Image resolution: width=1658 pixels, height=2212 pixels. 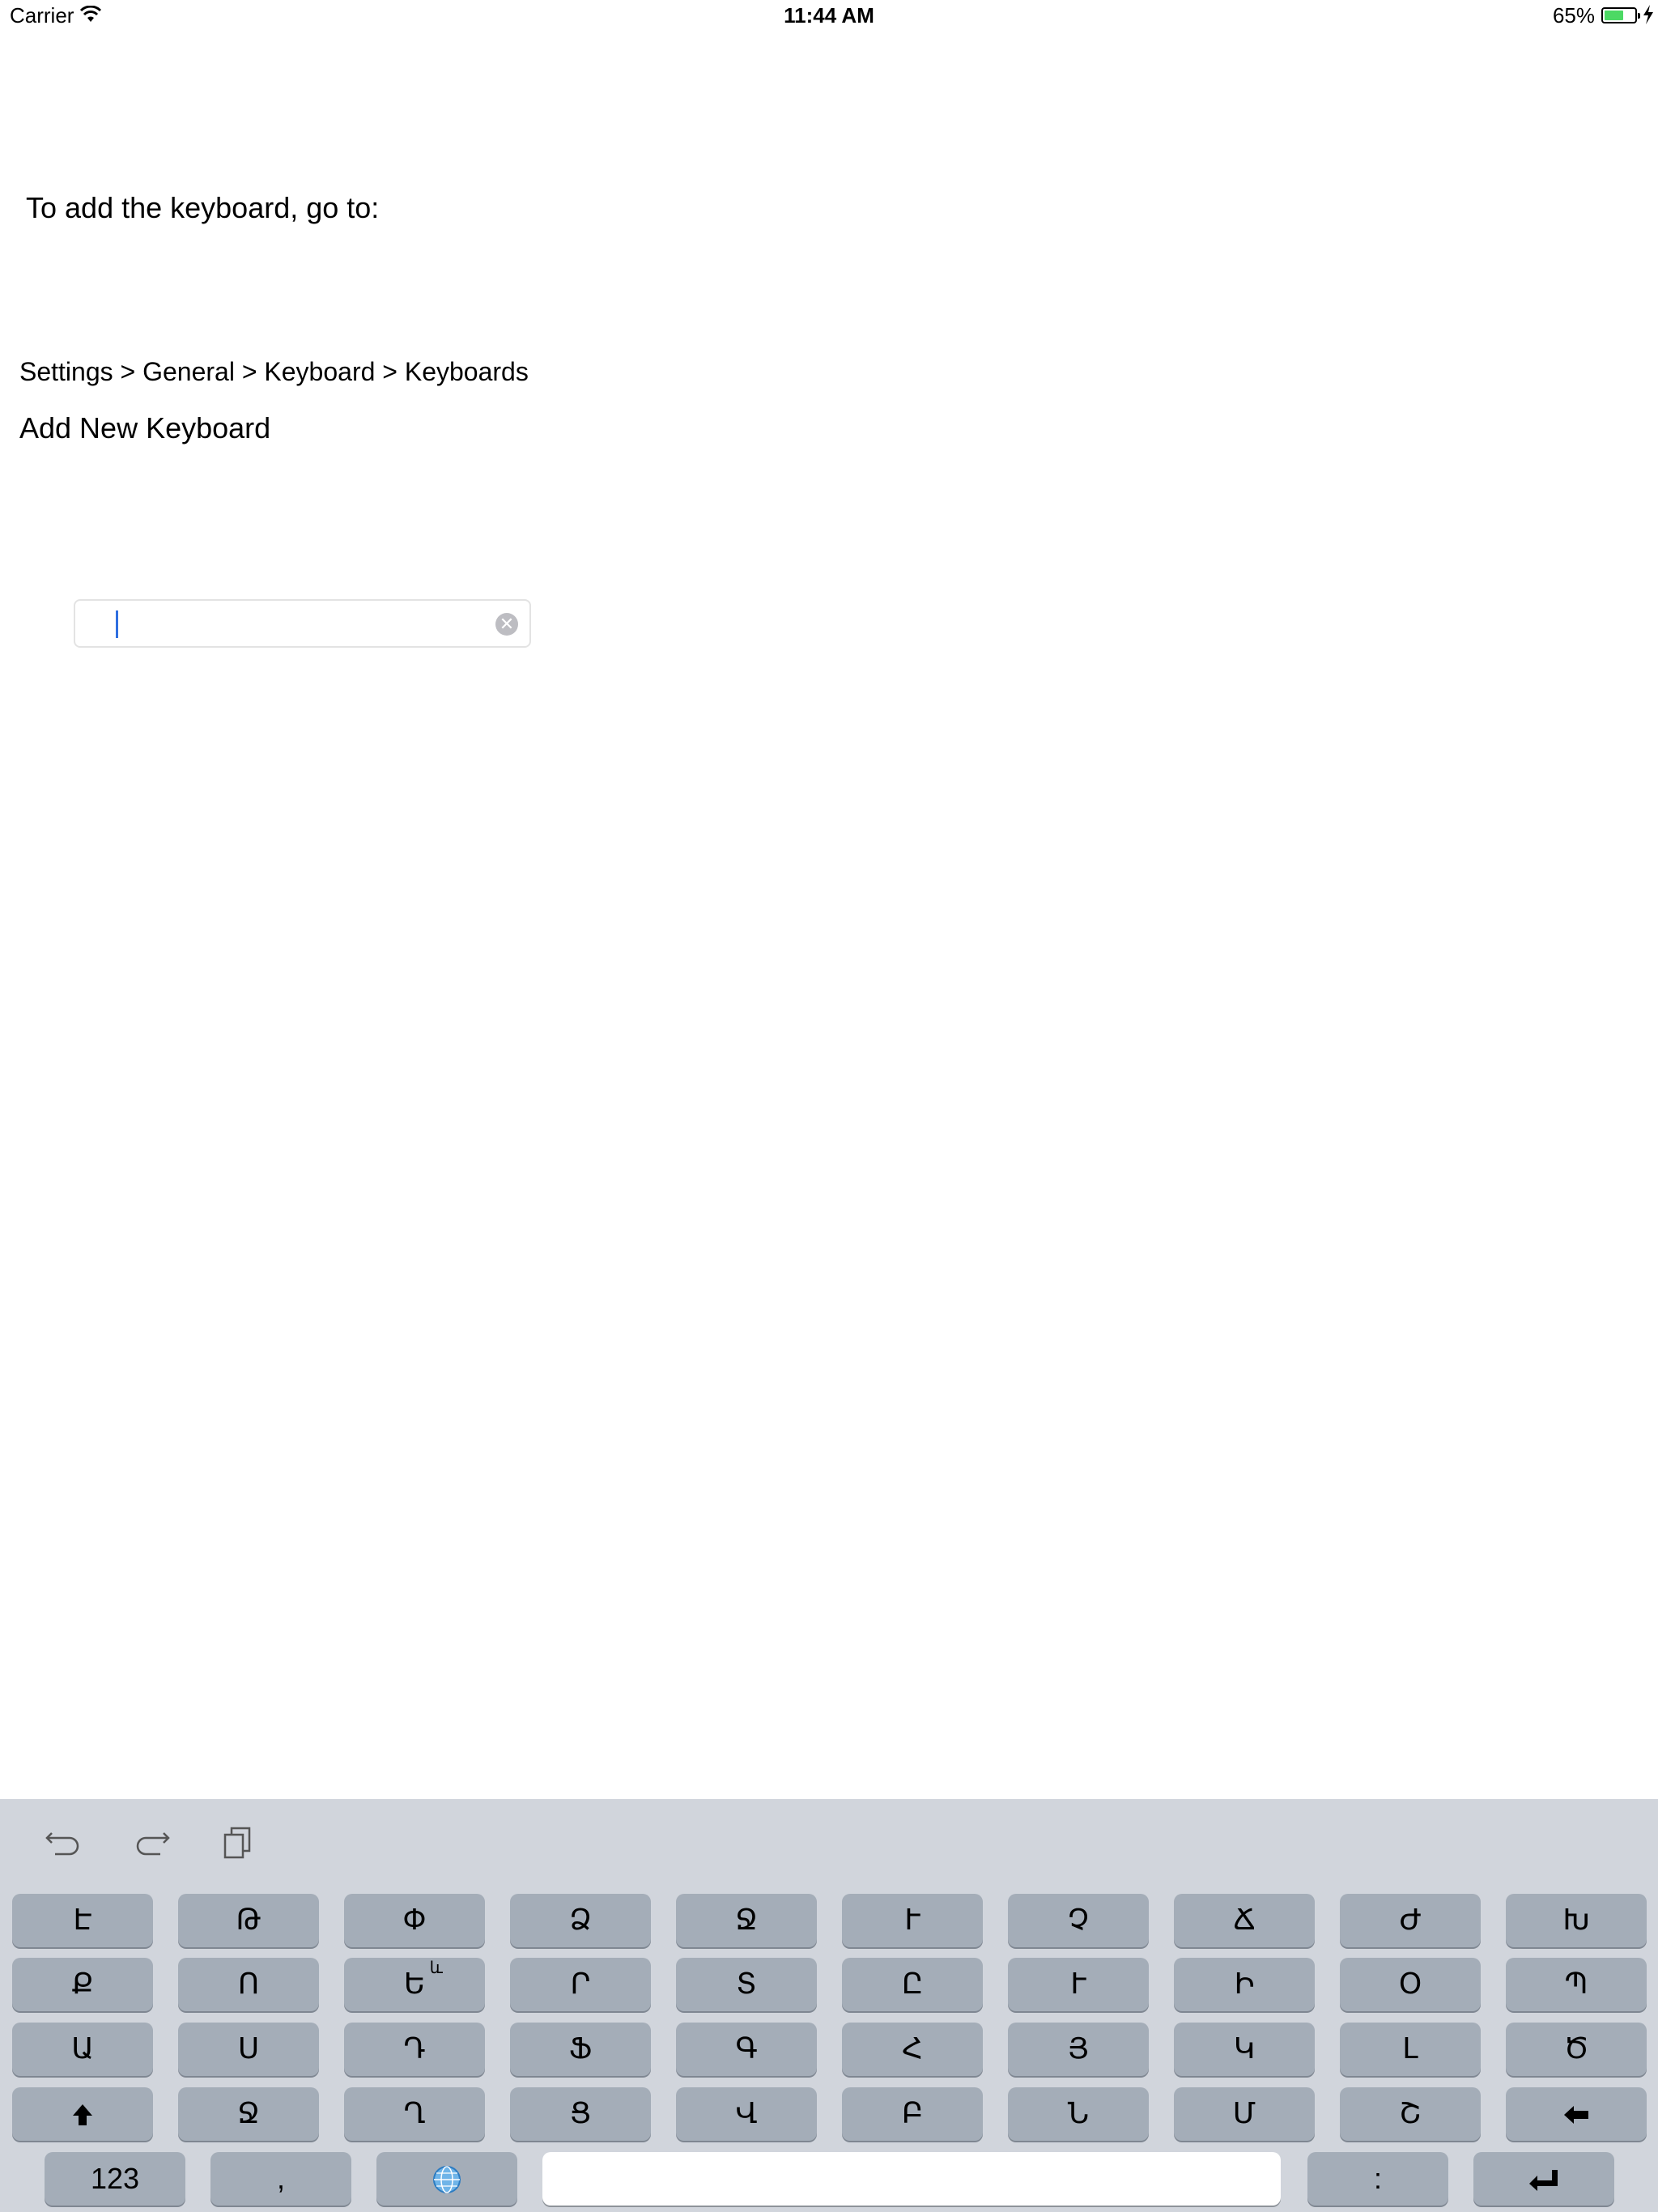 What do you see at coordinates (64, 1842) in the screenshot?
I see `undo-icon` at bounding box center [64, 1842].